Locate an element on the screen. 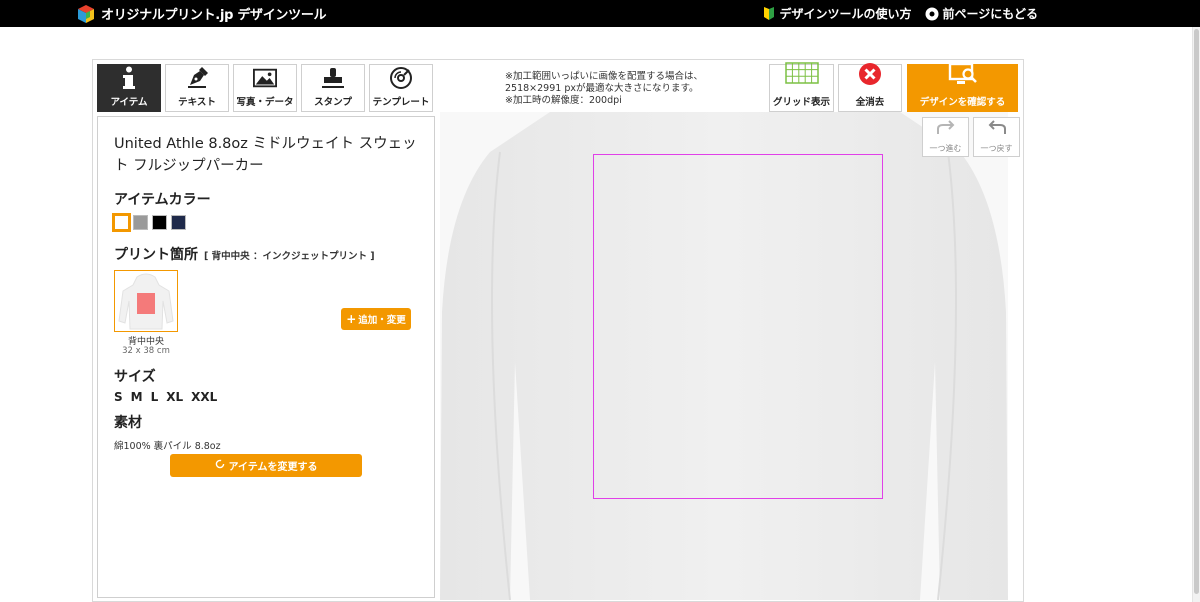 The image size is (1200, 602). redo-label: 一つ進む is located at coordinates (945, 148).